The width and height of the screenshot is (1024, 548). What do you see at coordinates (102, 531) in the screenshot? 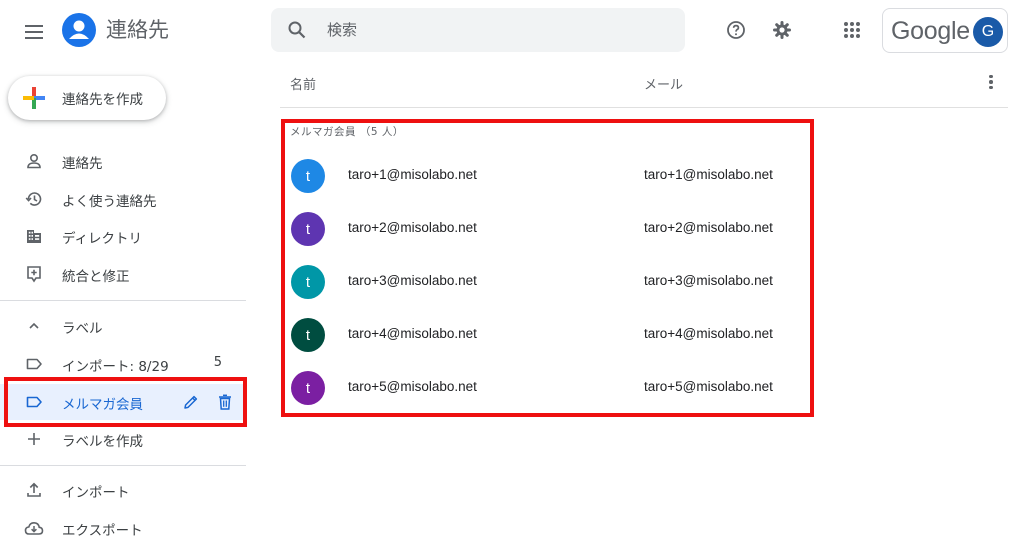
I see `sidebar-item-label: エクスポート` at bounding box center [102, 531].